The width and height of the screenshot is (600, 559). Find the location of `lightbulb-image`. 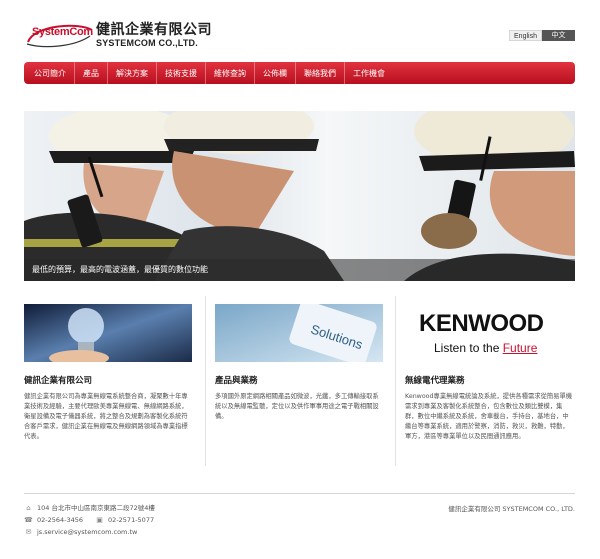

lightbulb-image is located at coordinates (108, 333).